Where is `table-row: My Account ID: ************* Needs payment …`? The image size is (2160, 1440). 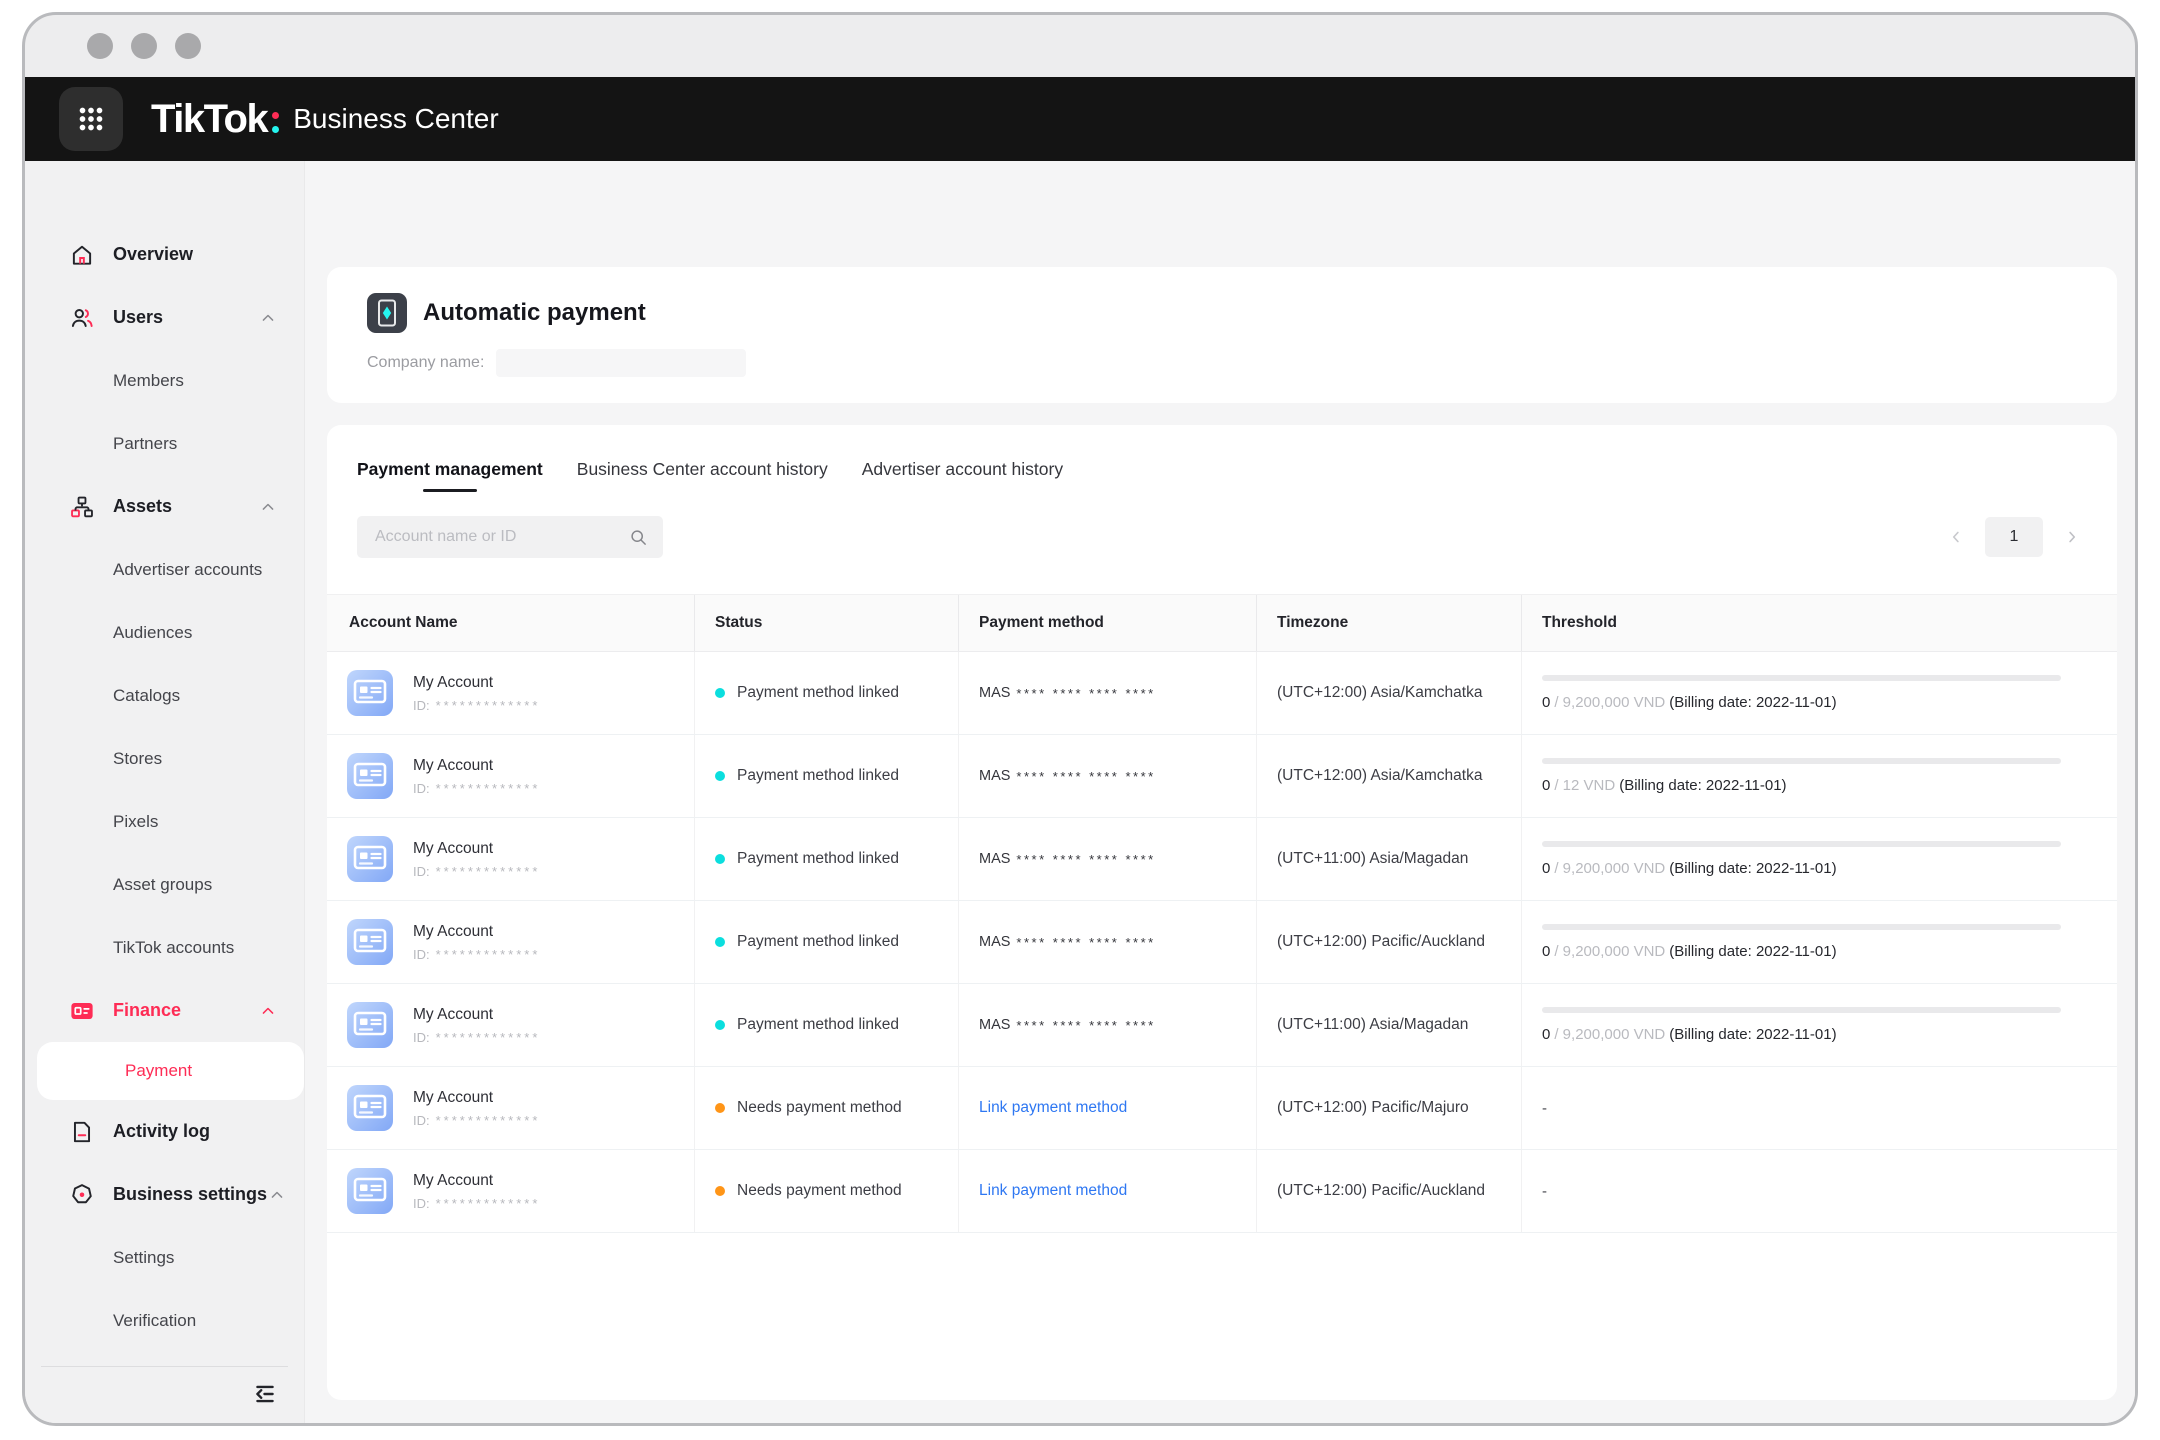 table-row: My Account ID: ************* Needs payment … is located at coordinates (1222, 1191).